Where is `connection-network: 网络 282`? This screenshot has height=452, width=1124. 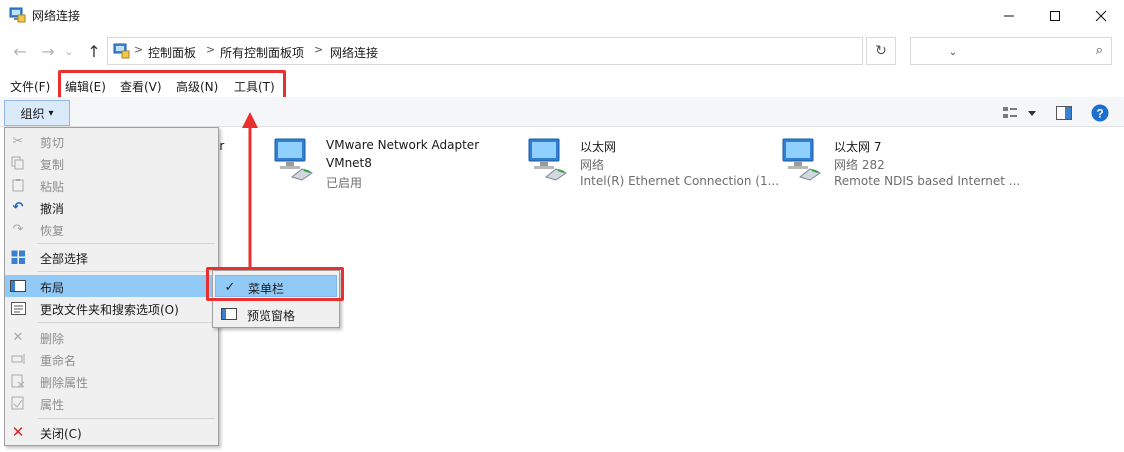 connection-network: 网络 282 is located at coordinates (859, 165).